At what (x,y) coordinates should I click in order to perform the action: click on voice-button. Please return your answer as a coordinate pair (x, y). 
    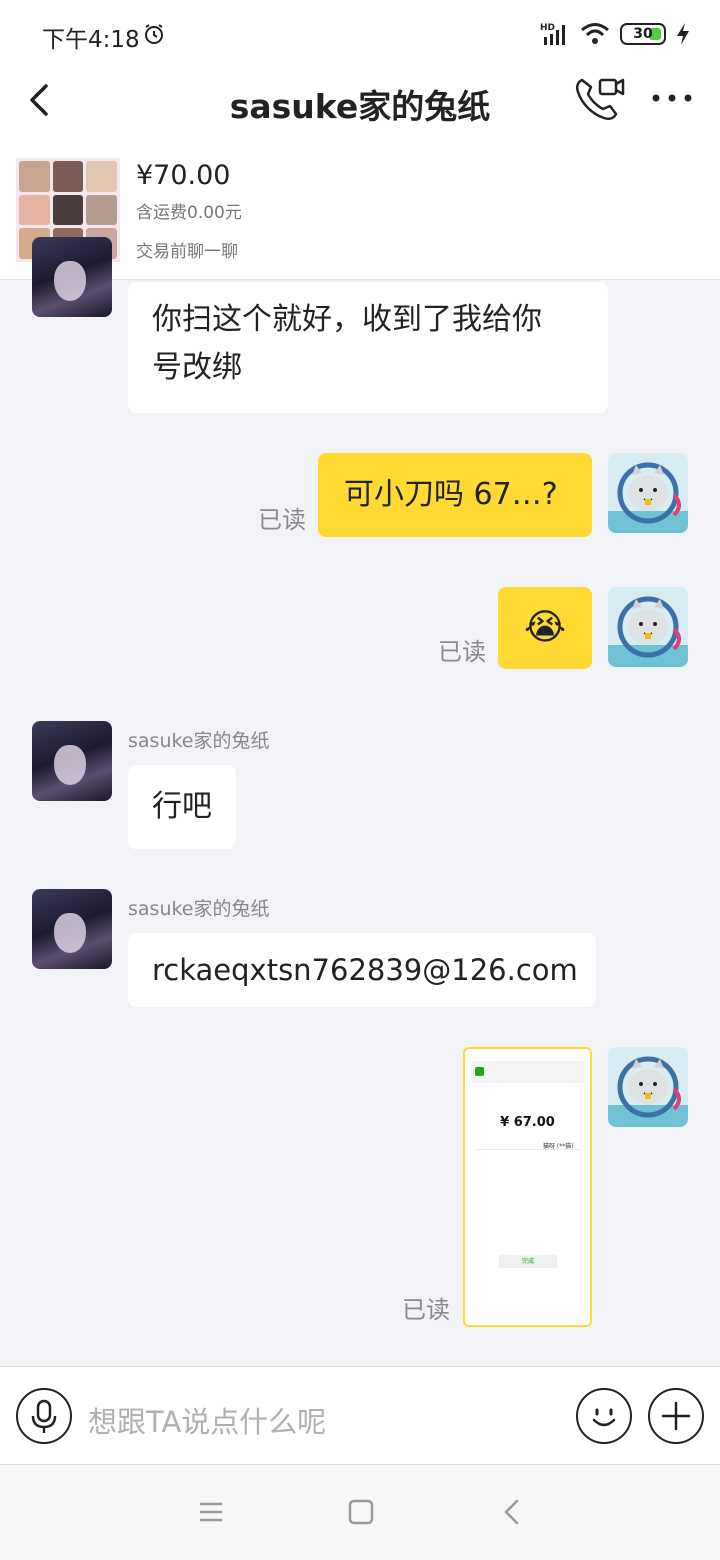
    Looking at the image, I should click on (44, 1416).